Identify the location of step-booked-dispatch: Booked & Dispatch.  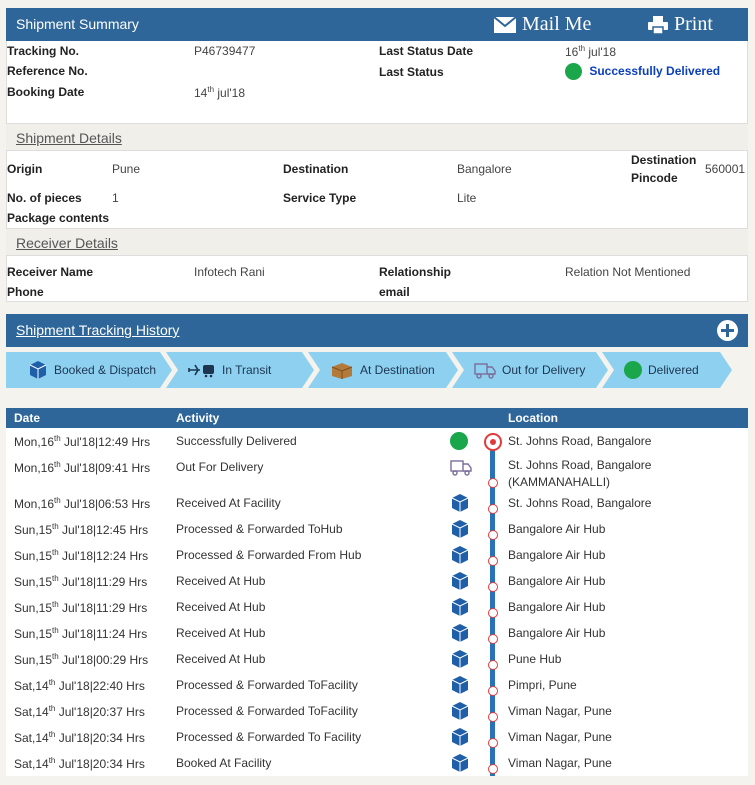
(89, 370).